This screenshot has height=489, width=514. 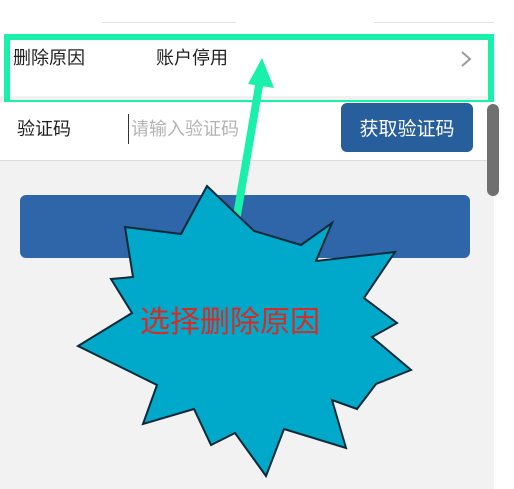 I want to click on annotation-arrow-head, so click(x=261, y=73).